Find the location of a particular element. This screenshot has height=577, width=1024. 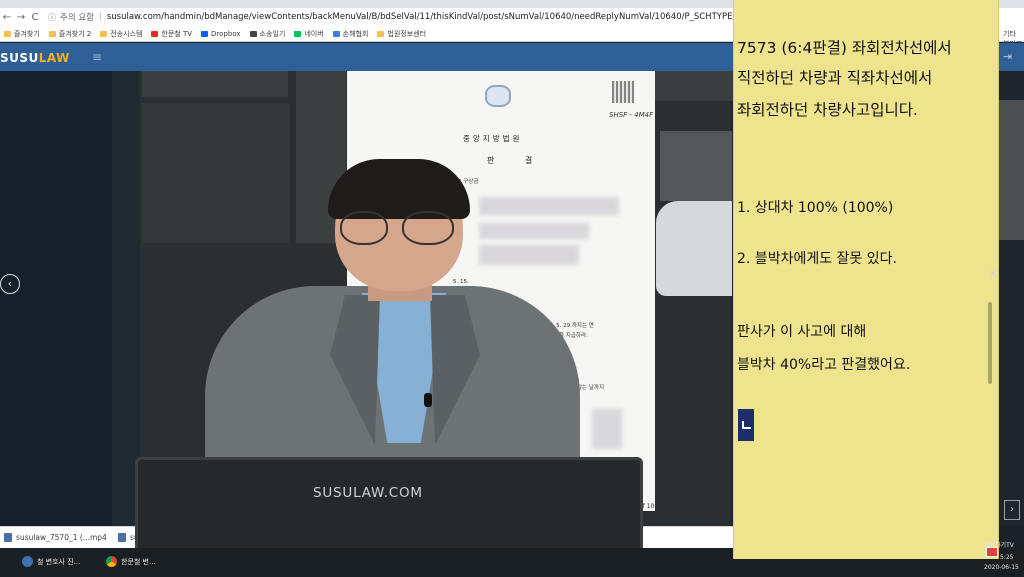

clock-time: 5:25 is located at coordinates (1006, 557).